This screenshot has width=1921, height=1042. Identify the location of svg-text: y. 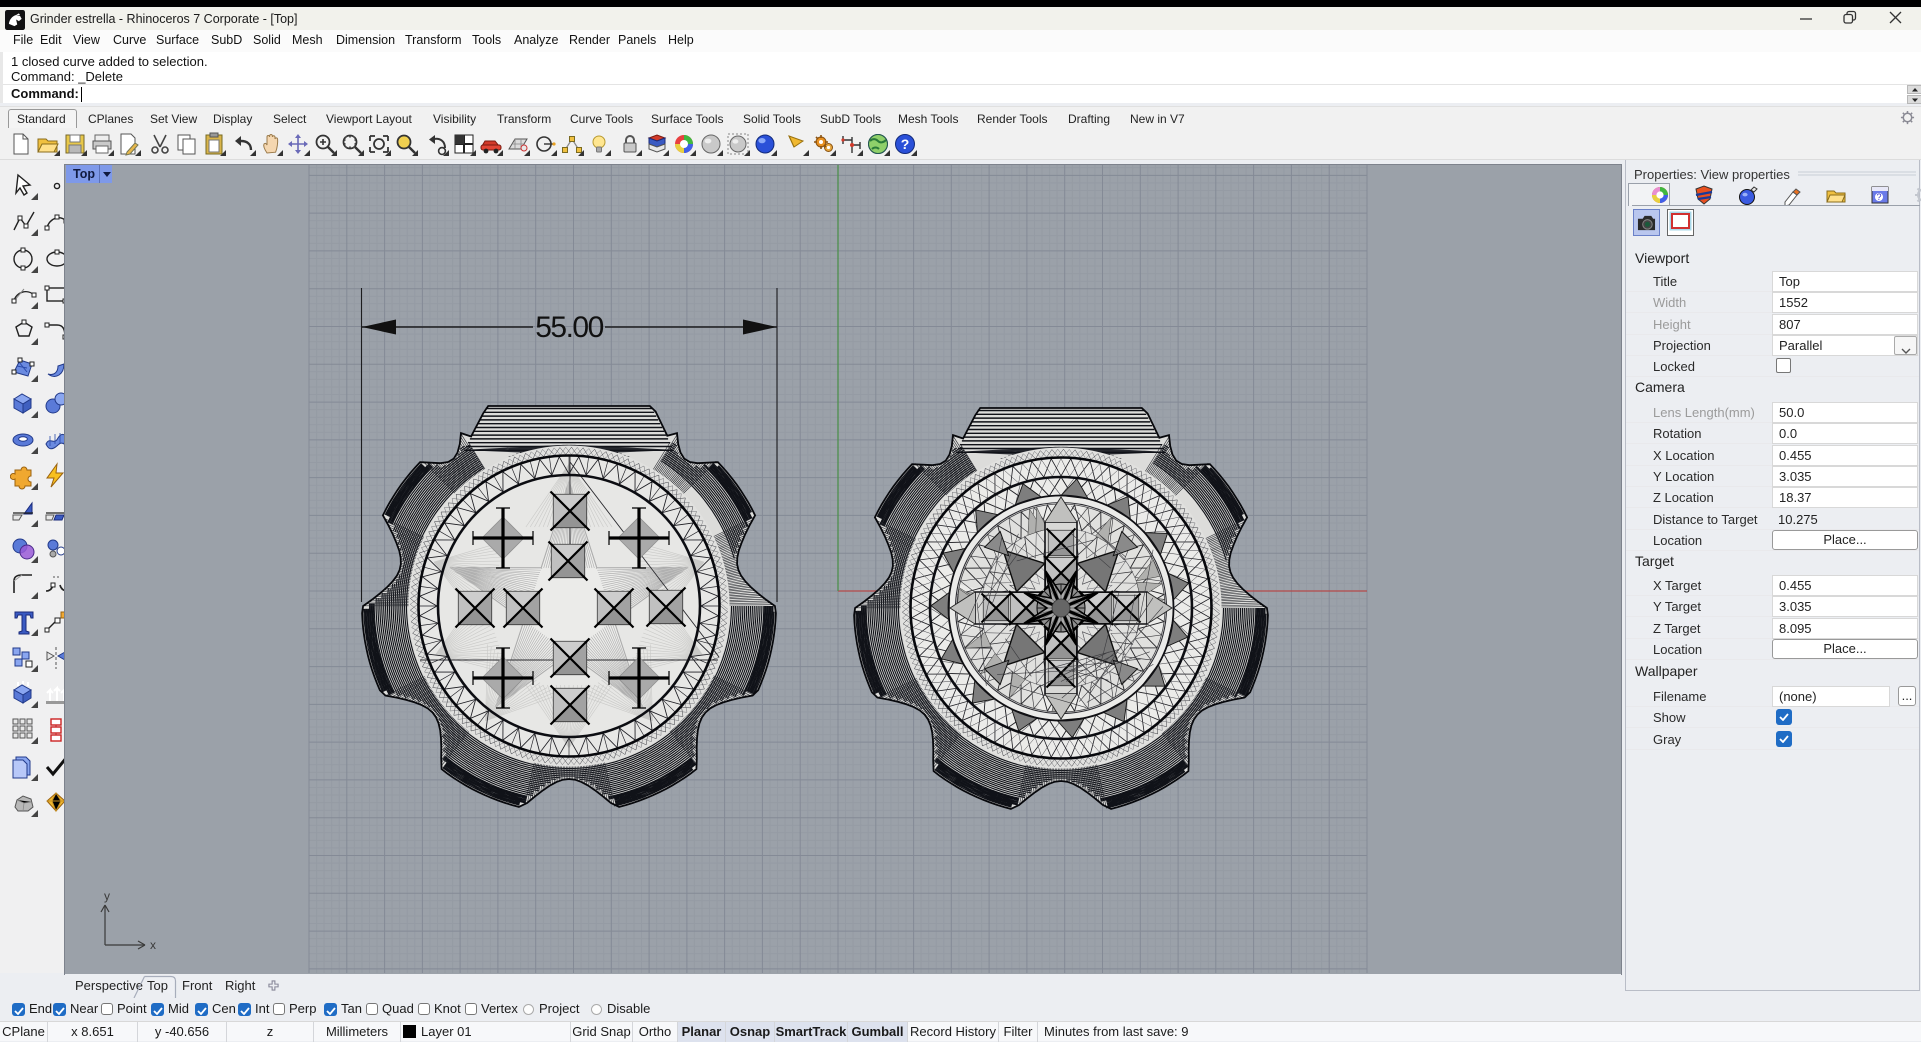
(107, 896).